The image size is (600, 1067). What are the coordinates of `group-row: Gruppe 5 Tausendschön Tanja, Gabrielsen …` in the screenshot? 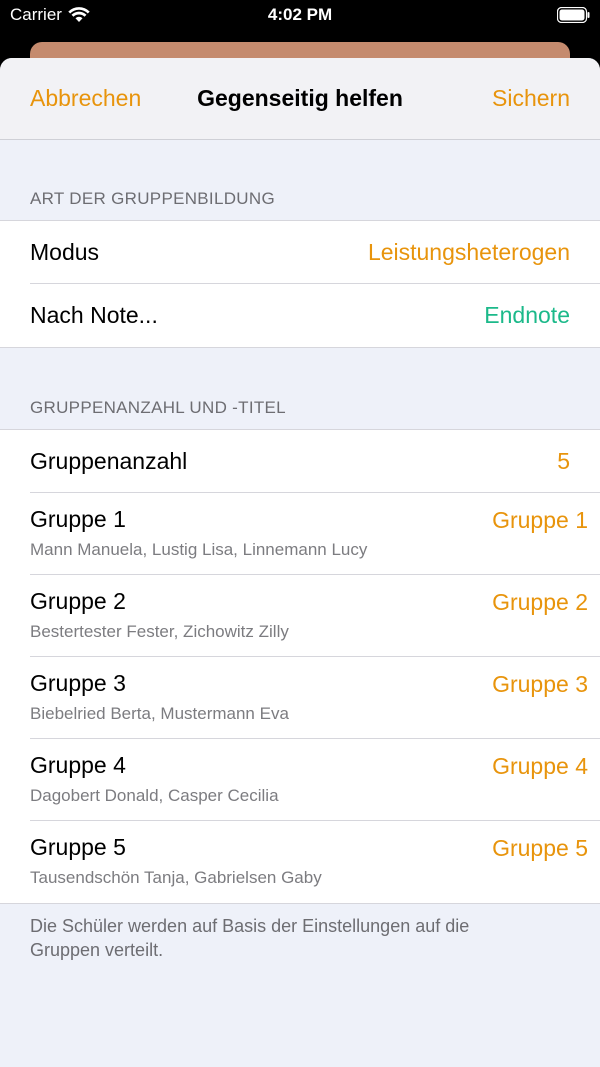 It's located at (315, 862).